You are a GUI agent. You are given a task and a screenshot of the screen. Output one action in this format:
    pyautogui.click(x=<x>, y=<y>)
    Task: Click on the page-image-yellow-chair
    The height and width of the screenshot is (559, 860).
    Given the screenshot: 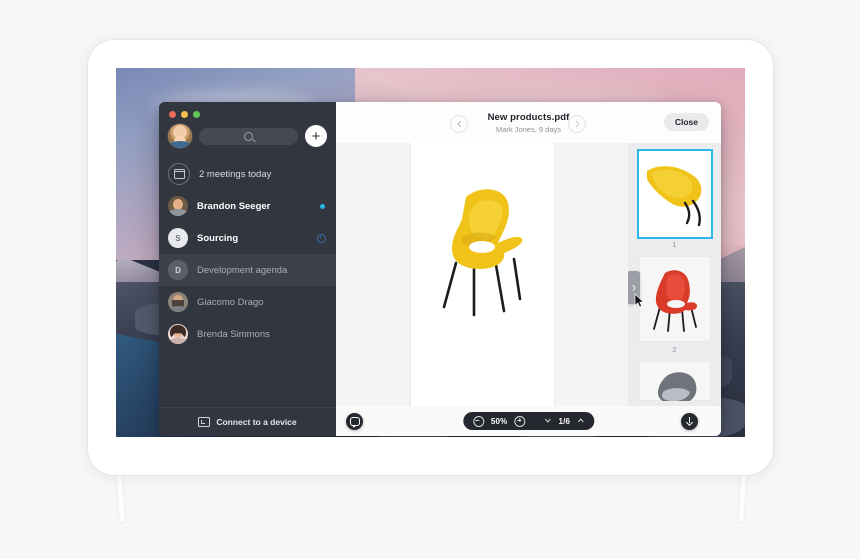 What is the action you would take?
    pyautogui.click(x=482, y=250)
    